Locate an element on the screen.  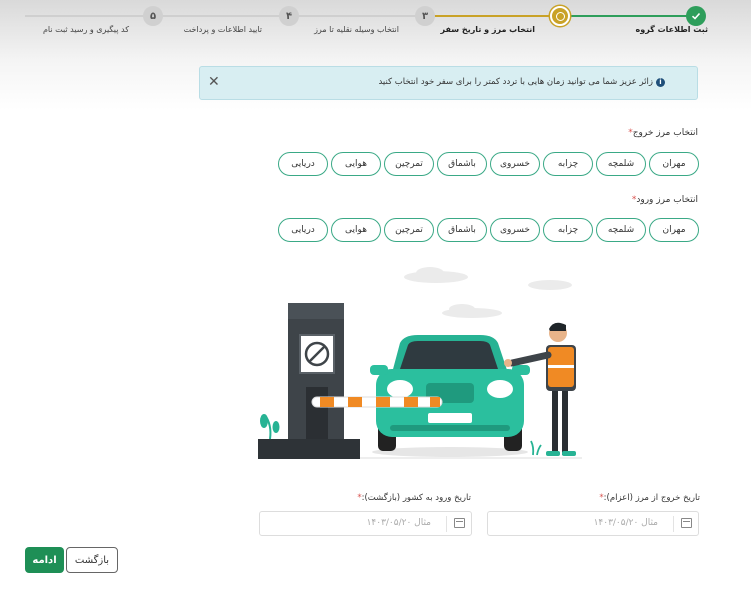
step-1-label: ثبت اطلاعات گروه is located at coordinates (672, 29).